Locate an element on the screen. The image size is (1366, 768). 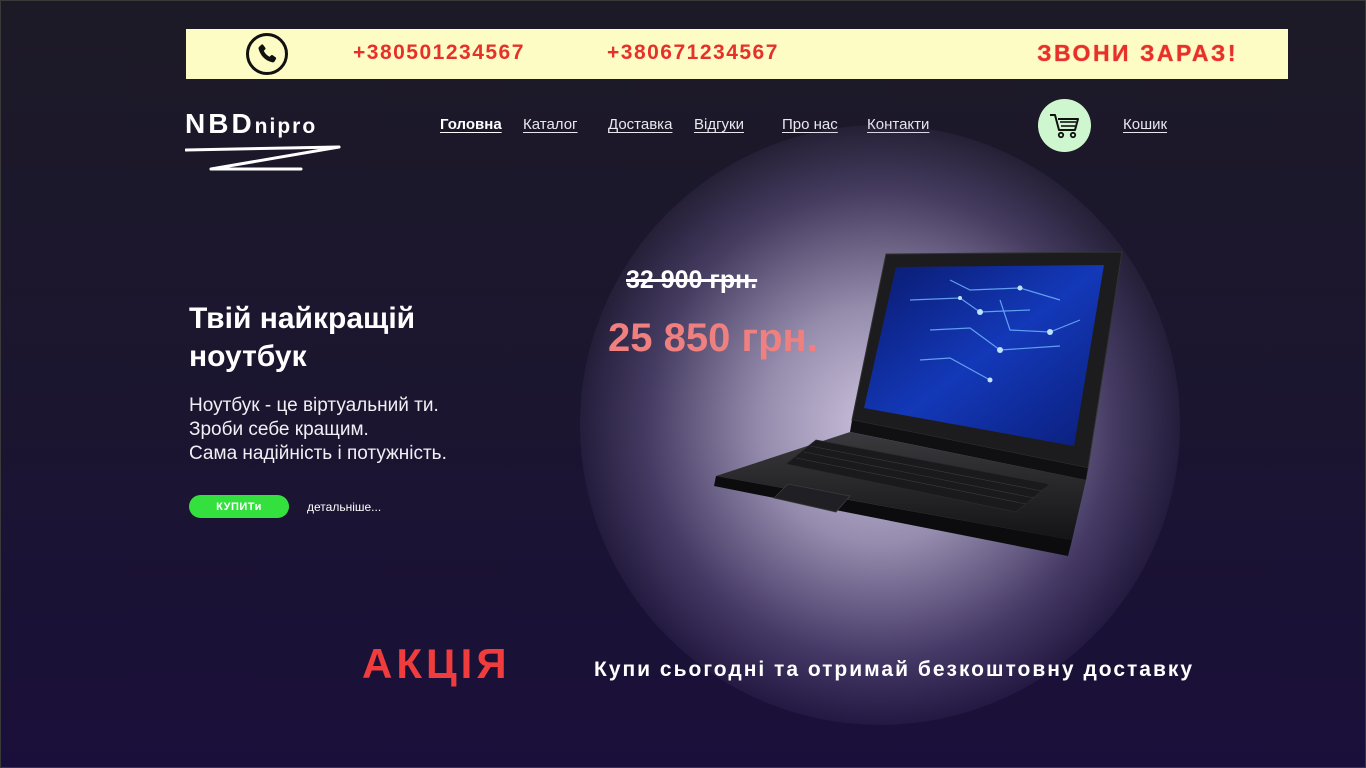
site-logo: NBDnipro is located at coordinates (265, 142).